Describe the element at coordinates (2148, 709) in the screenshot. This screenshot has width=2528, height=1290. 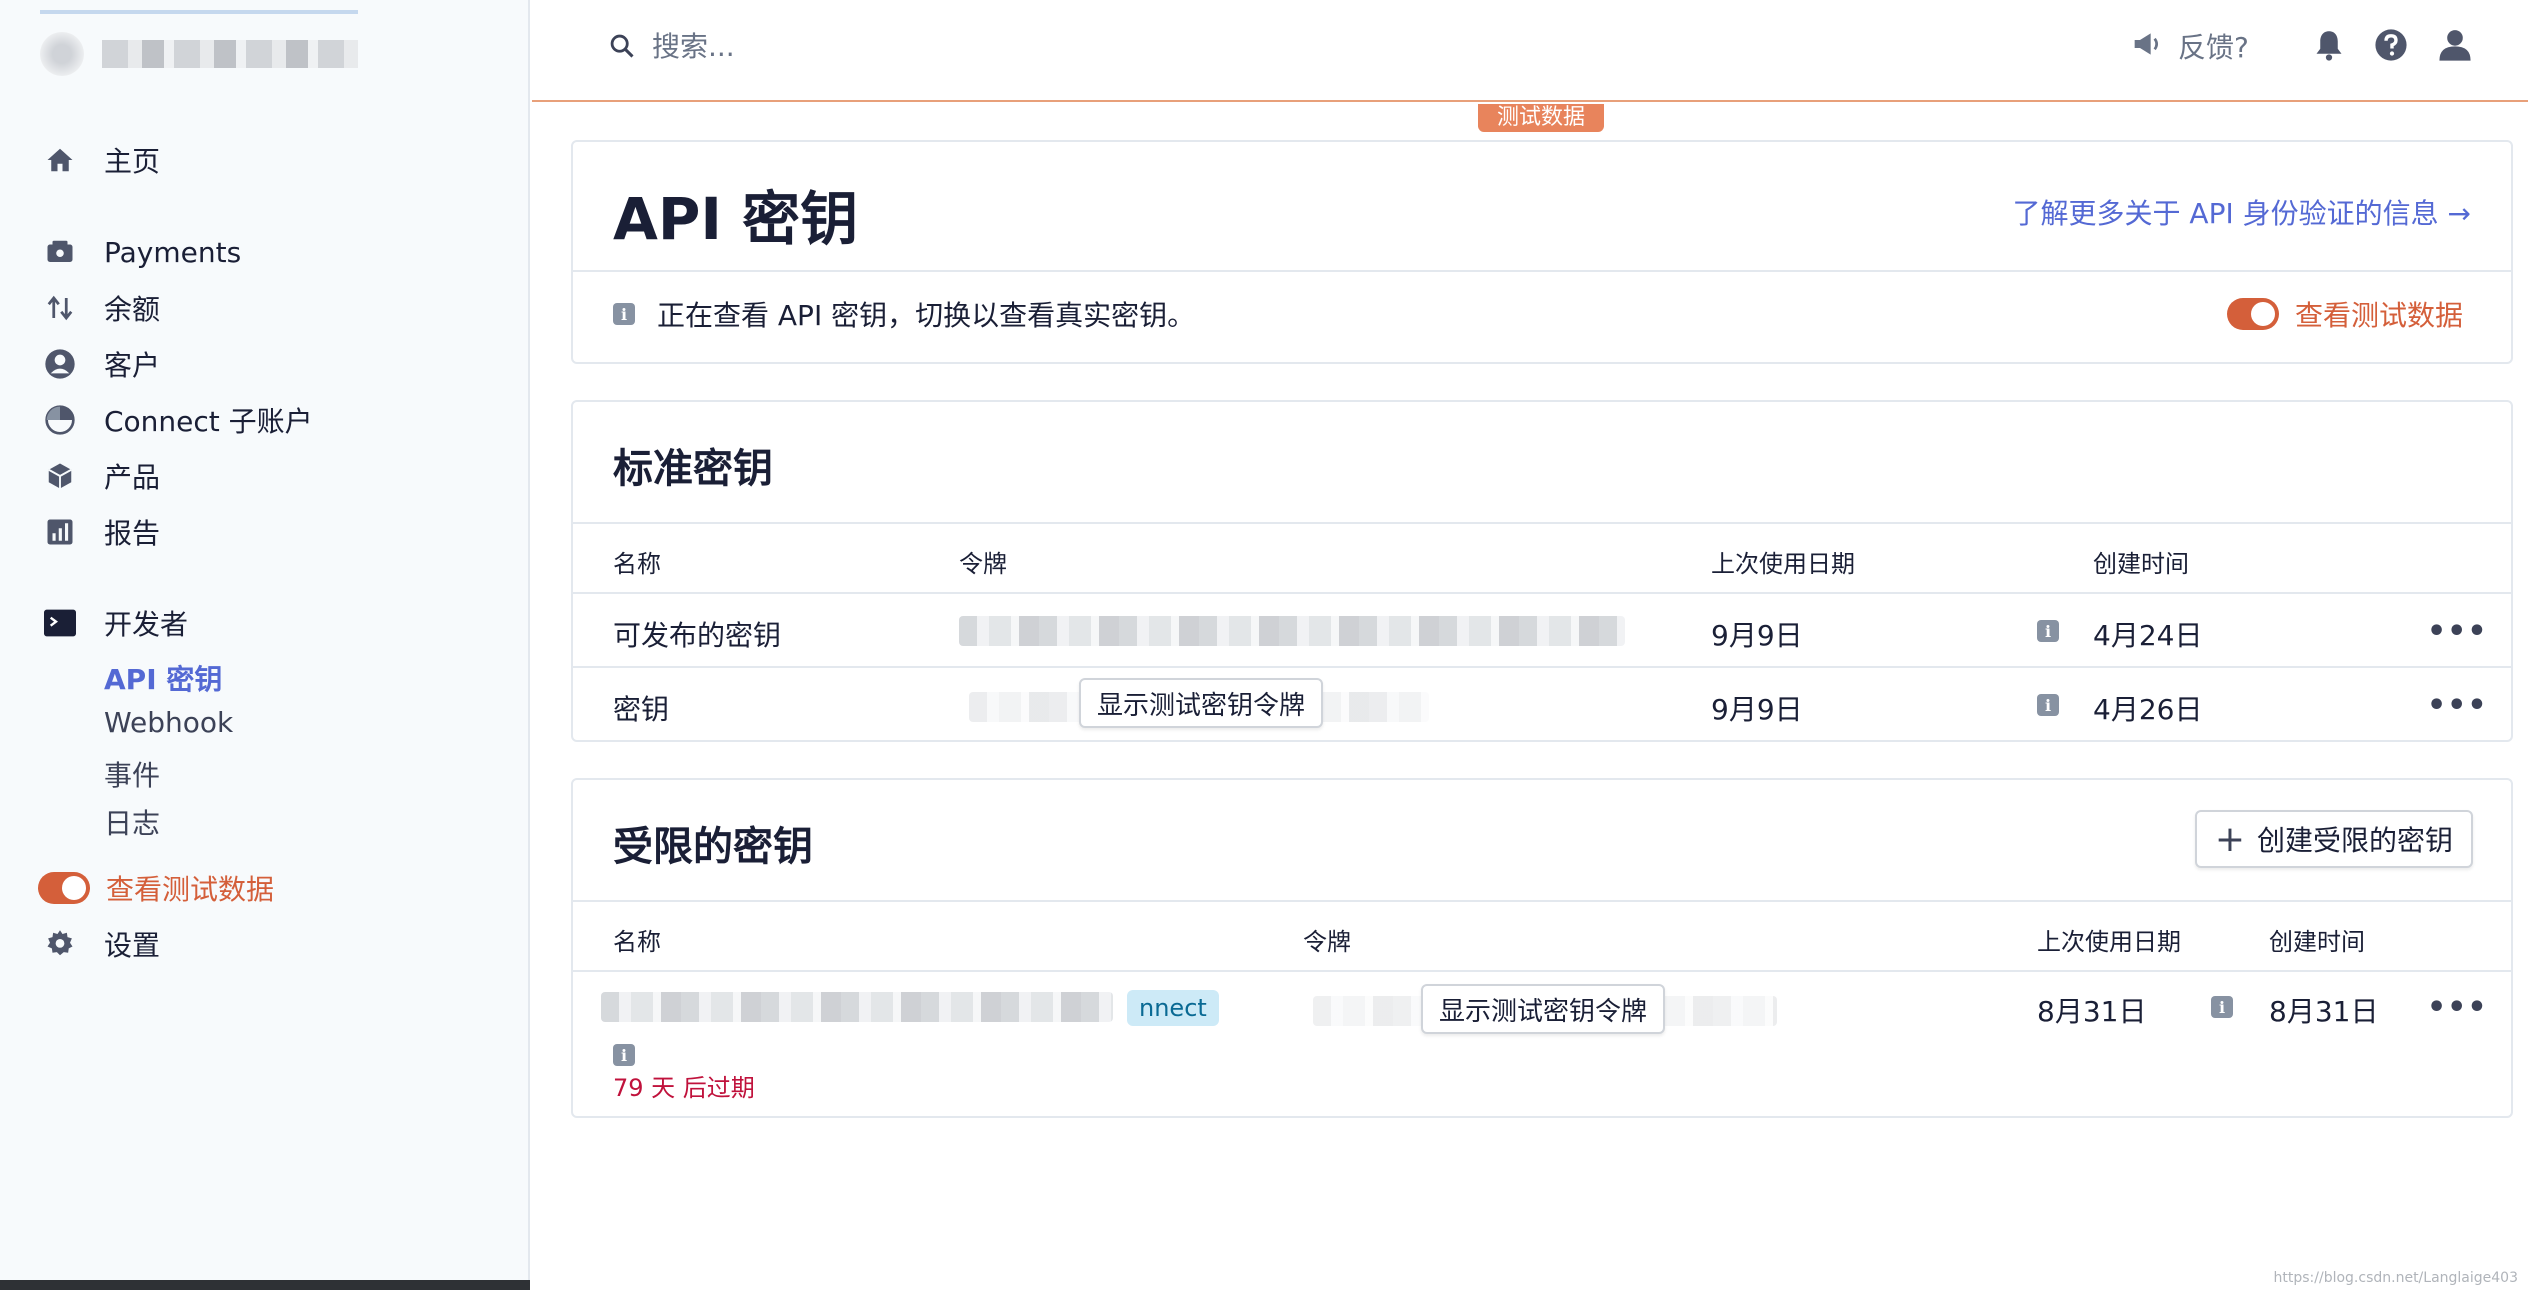
I see `created-date: 4月26日` at that location.